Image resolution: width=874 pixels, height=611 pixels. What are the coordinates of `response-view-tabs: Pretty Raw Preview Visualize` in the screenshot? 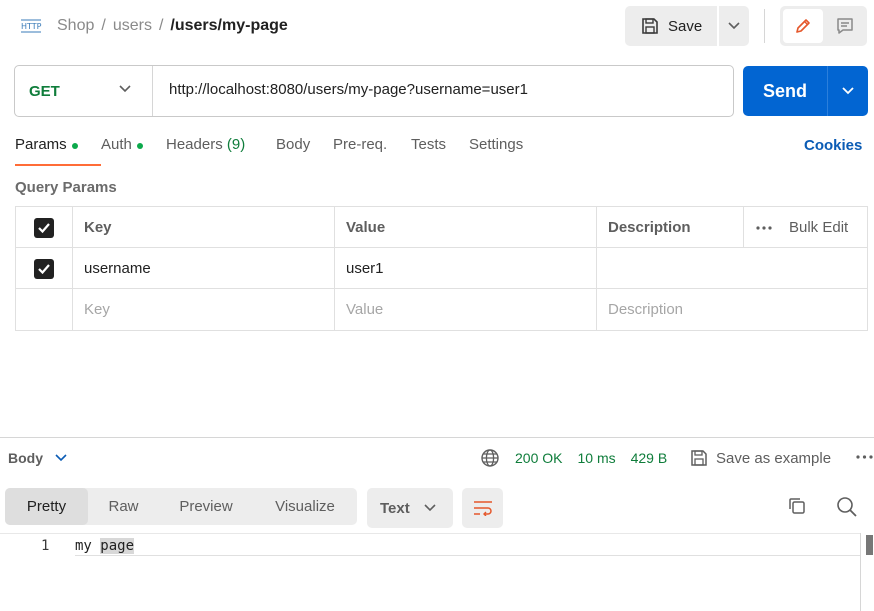 It's located at (181, 506).